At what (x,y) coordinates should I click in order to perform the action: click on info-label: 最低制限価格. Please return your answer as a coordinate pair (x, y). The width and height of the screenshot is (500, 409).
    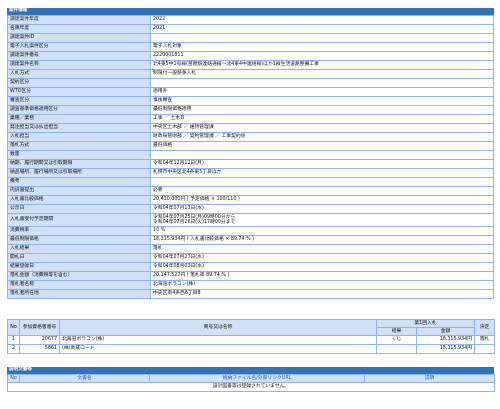
    Looking at the image, I should click on (79, 240).